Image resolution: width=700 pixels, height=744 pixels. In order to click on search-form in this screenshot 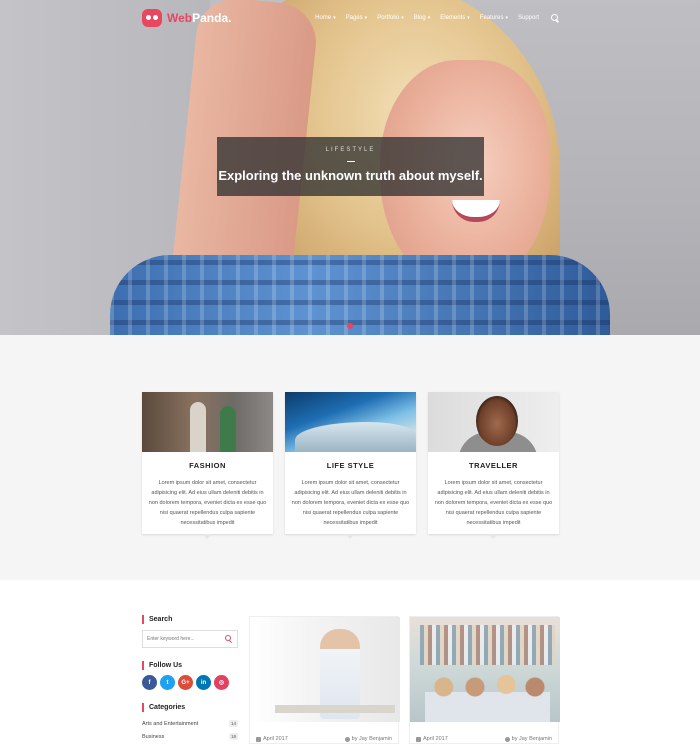, I will do `click(190, 639)`.